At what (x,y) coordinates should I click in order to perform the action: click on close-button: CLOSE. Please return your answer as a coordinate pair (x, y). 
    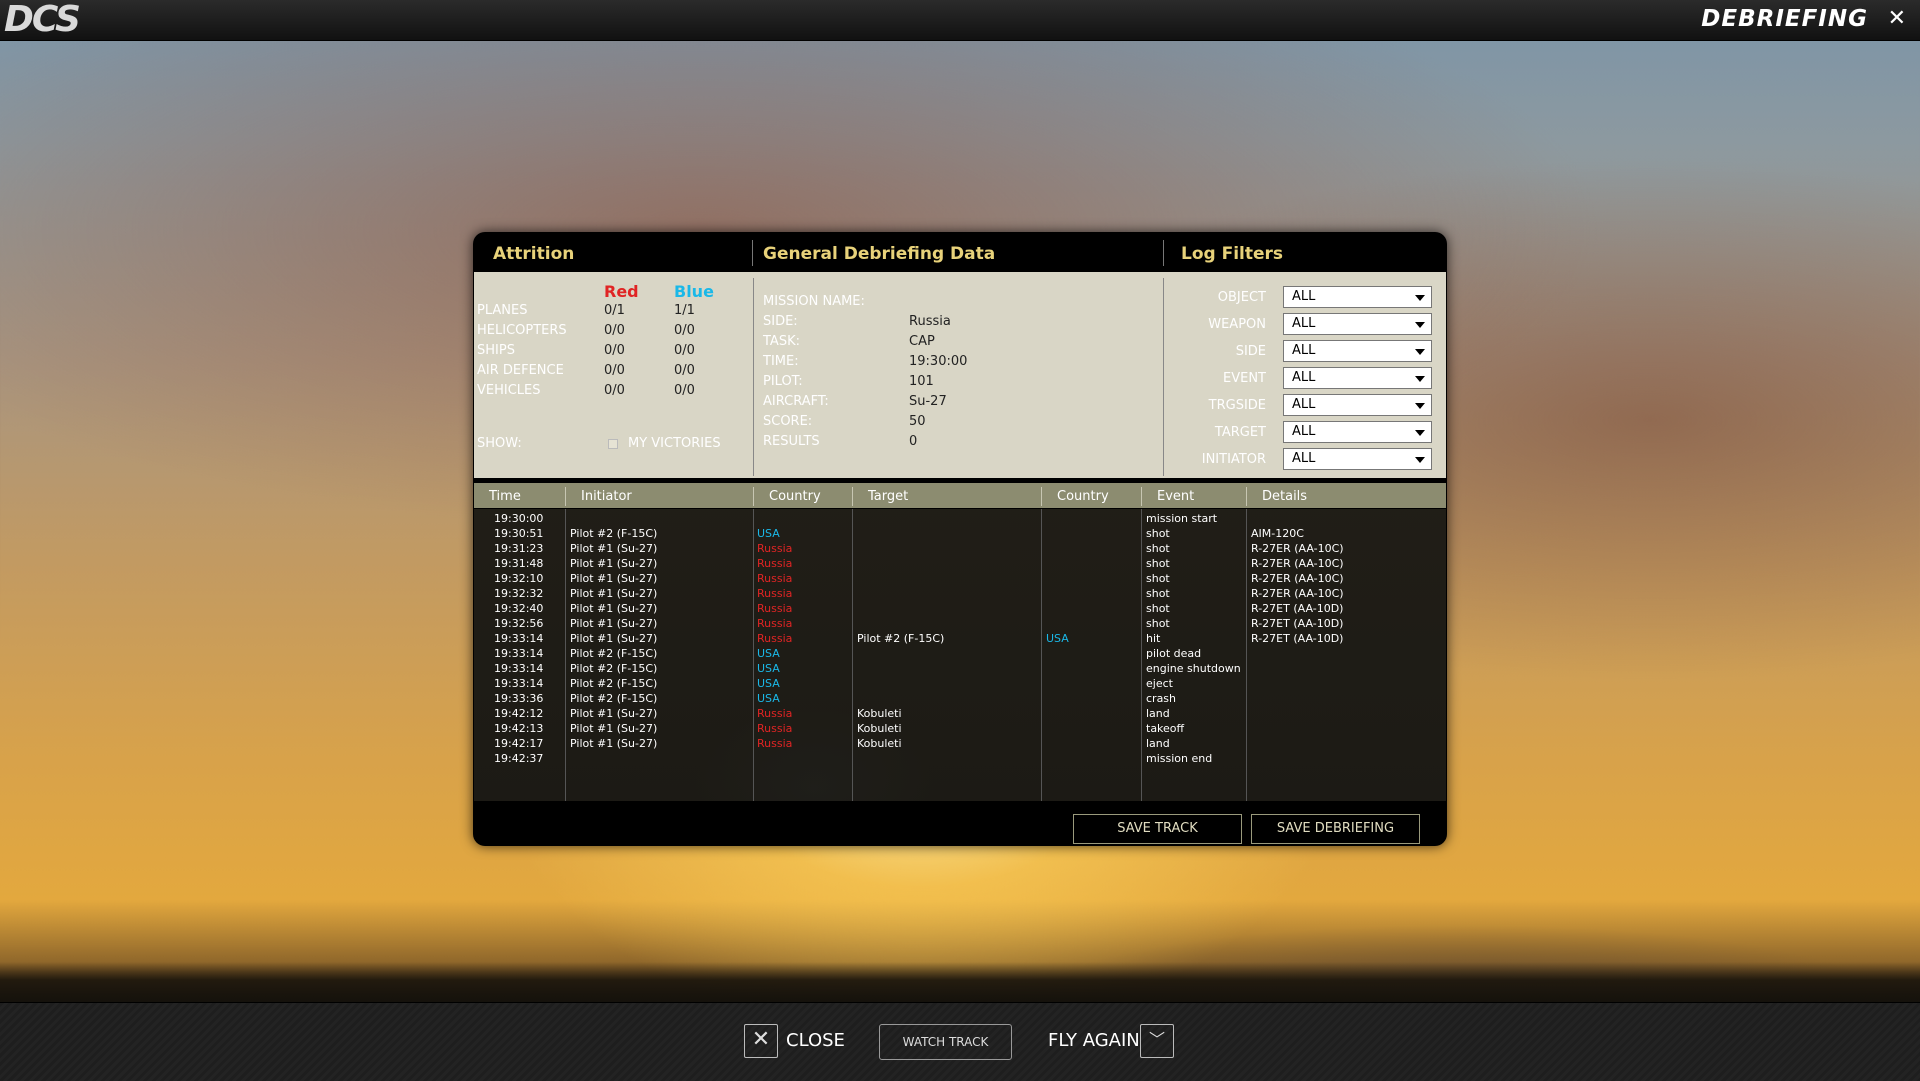
    Looking at the image, I should click on (815, 1040).